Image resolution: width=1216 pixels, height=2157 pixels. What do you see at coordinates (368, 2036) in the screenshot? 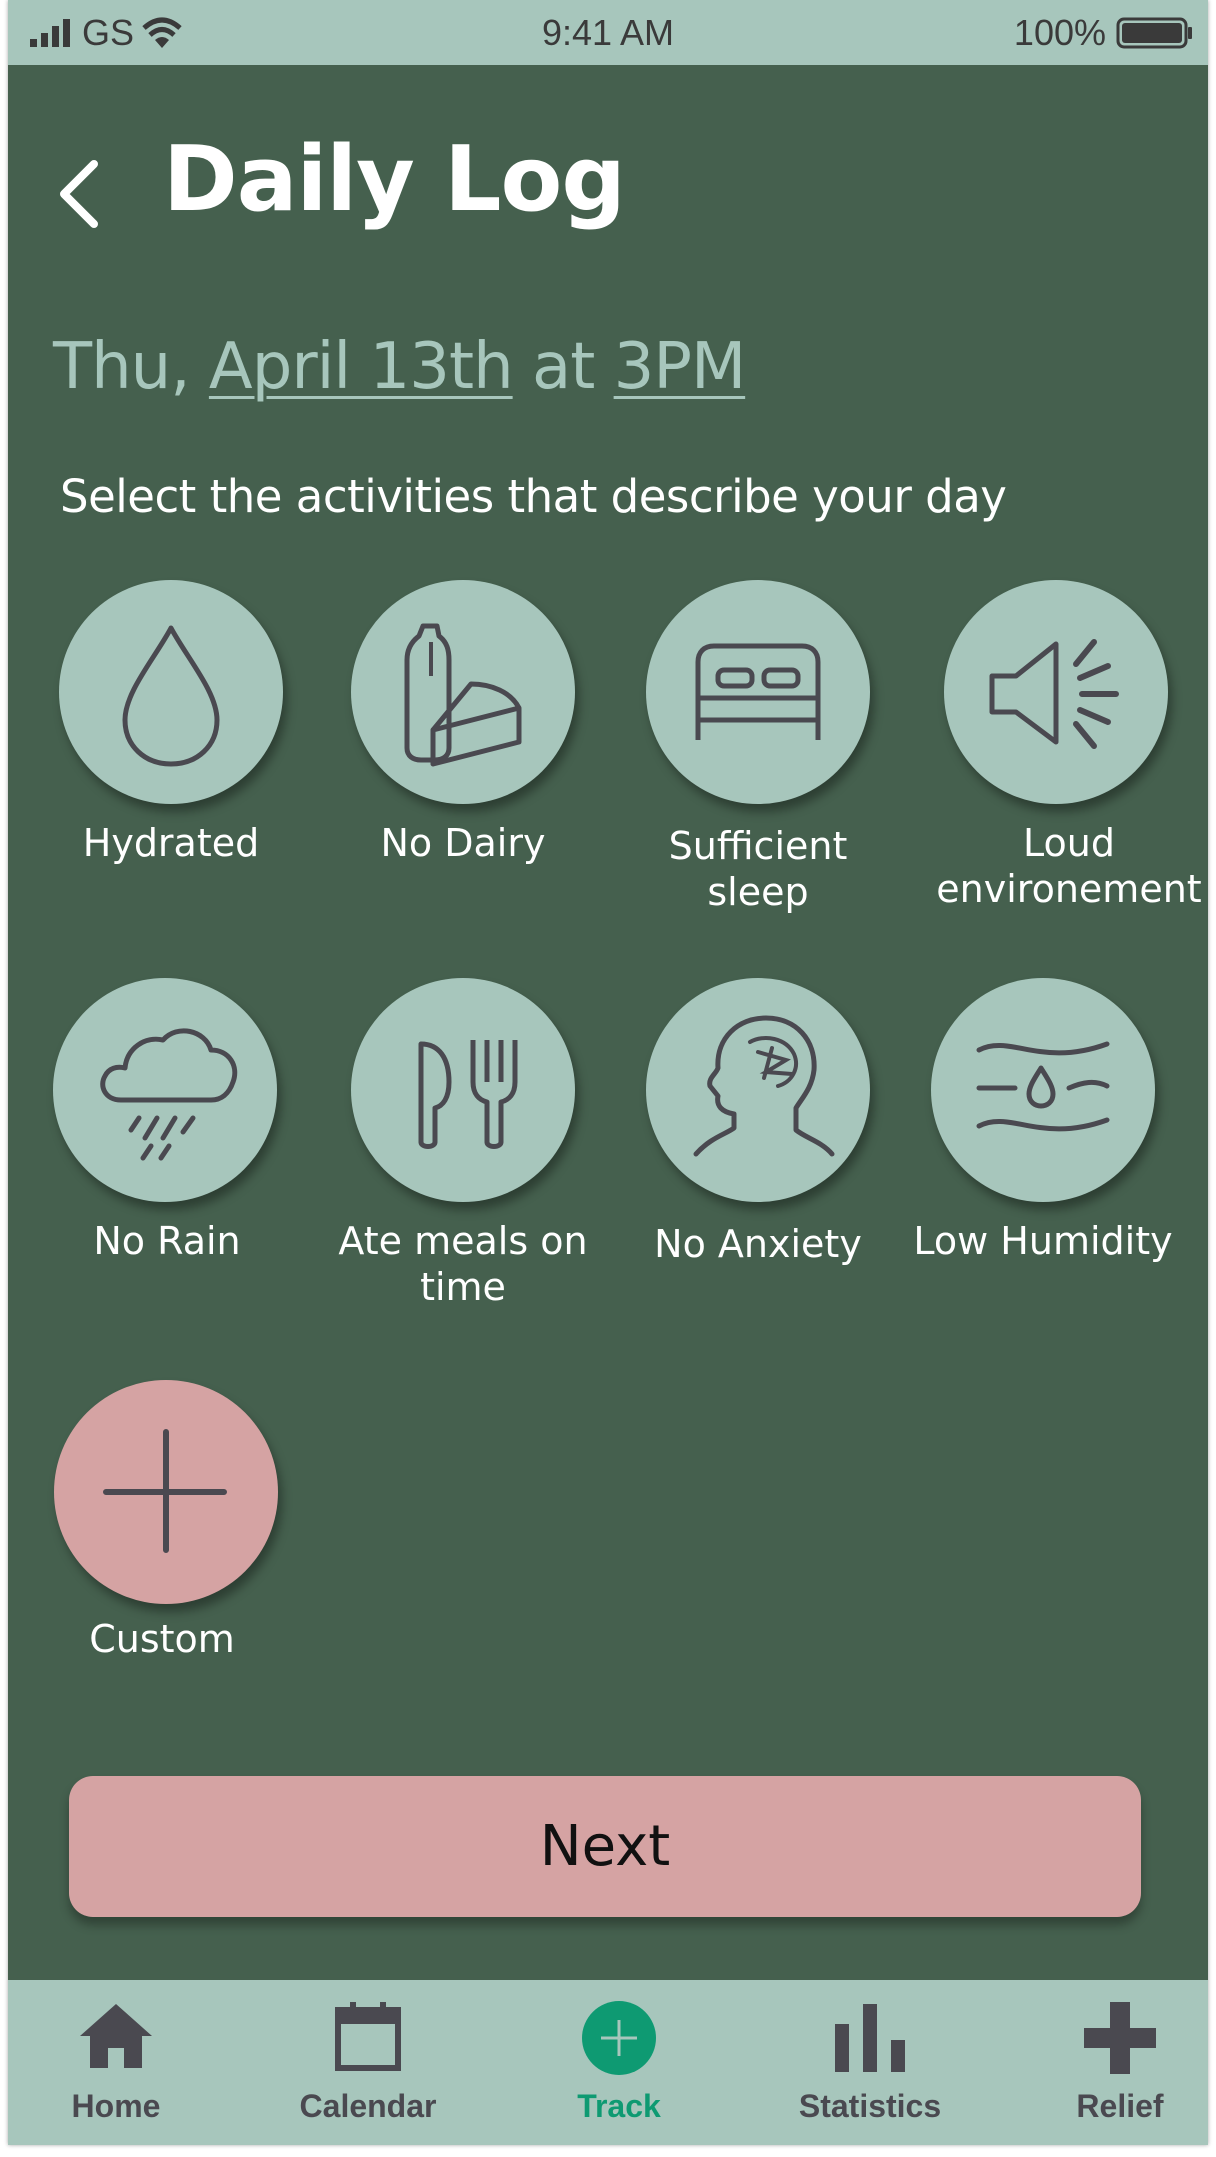
I see `calendar-icon` at bounding box center [368, 2036].